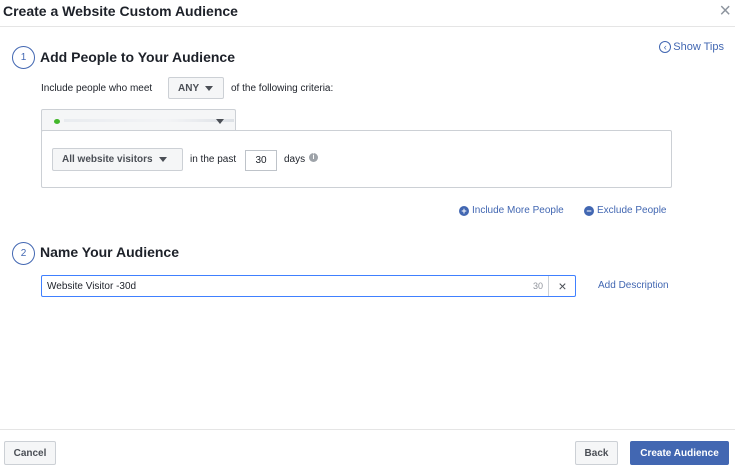 The image size is (735, 471). What do you see at coordinates (698, 47) in the screenshot?
I see `show-tips-label: Show Tips` at bounding box center [698, 47].